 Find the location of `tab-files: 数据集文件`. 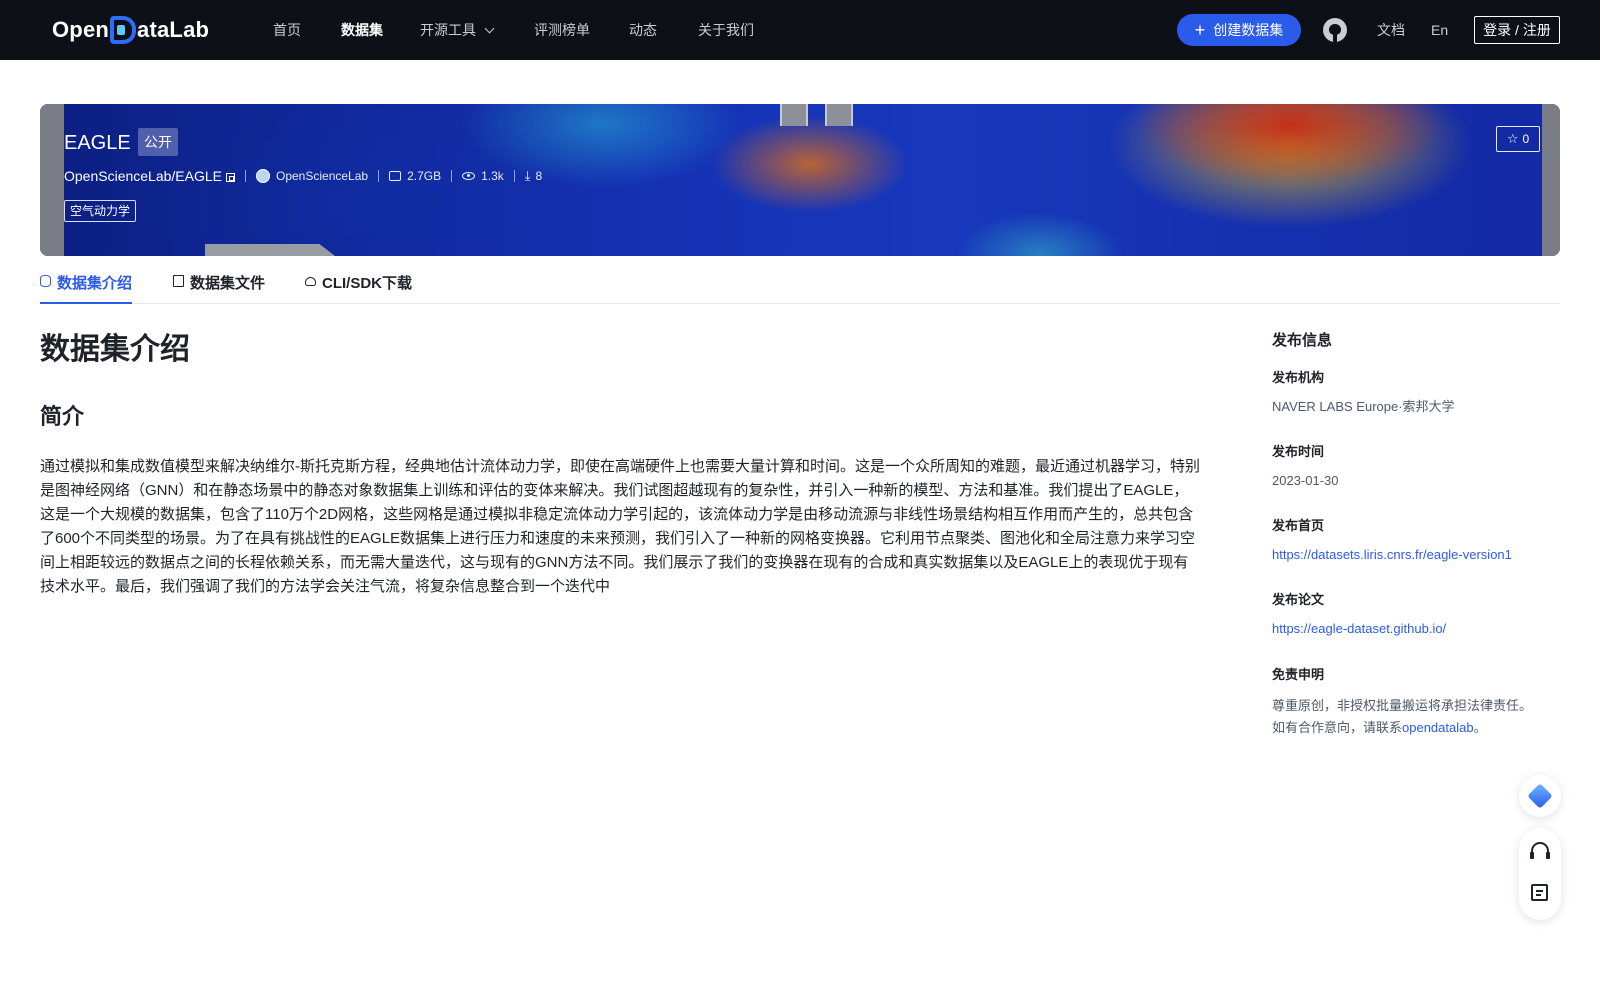

tab-files: 数据集文件 is located at coordinates (219, 288).